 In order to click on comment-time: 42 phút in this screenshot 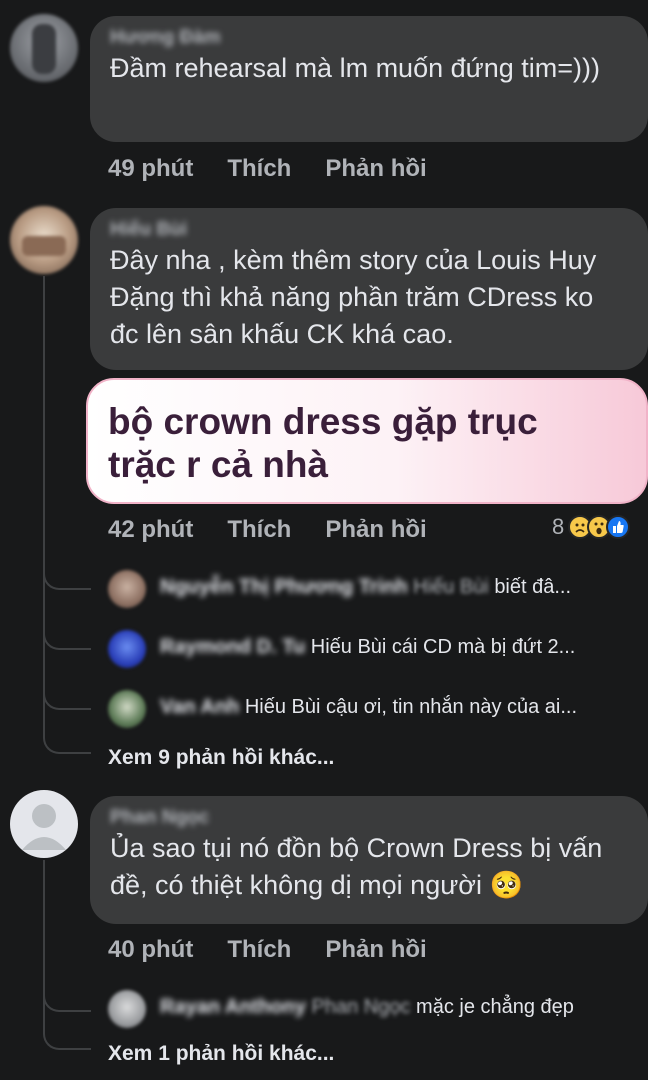, I will do `click(150, 530)`.